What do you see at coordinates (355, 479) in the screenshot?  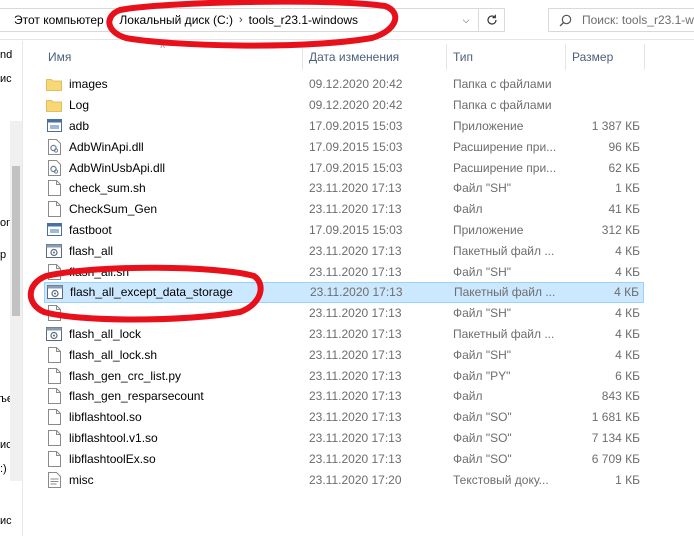 I see `file-date: 23.11.2020 17:20` at bounding box center [355, 479].